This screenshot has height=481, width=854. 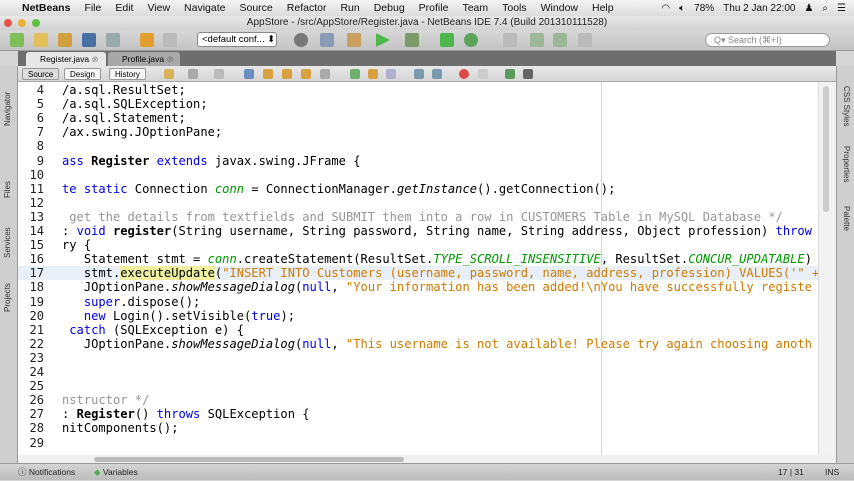 What do you see at coordinates (510, 74) in the screenshot?
I see `comment-icon` at bounding box center [510, 74].